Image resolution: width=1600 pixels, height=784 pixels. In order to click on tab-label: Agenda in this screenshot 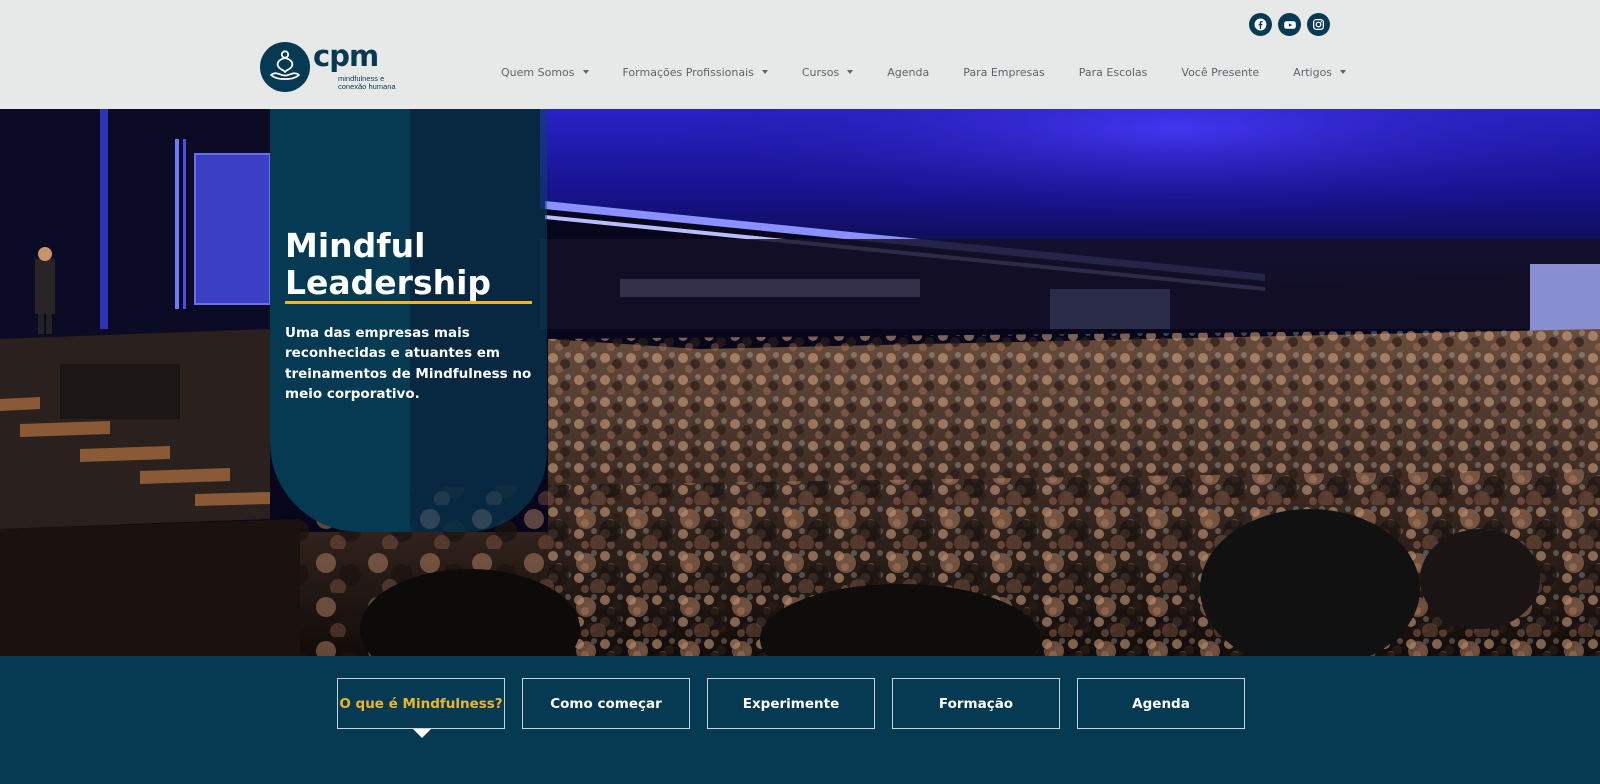, I will do `click(1161, 703)`.